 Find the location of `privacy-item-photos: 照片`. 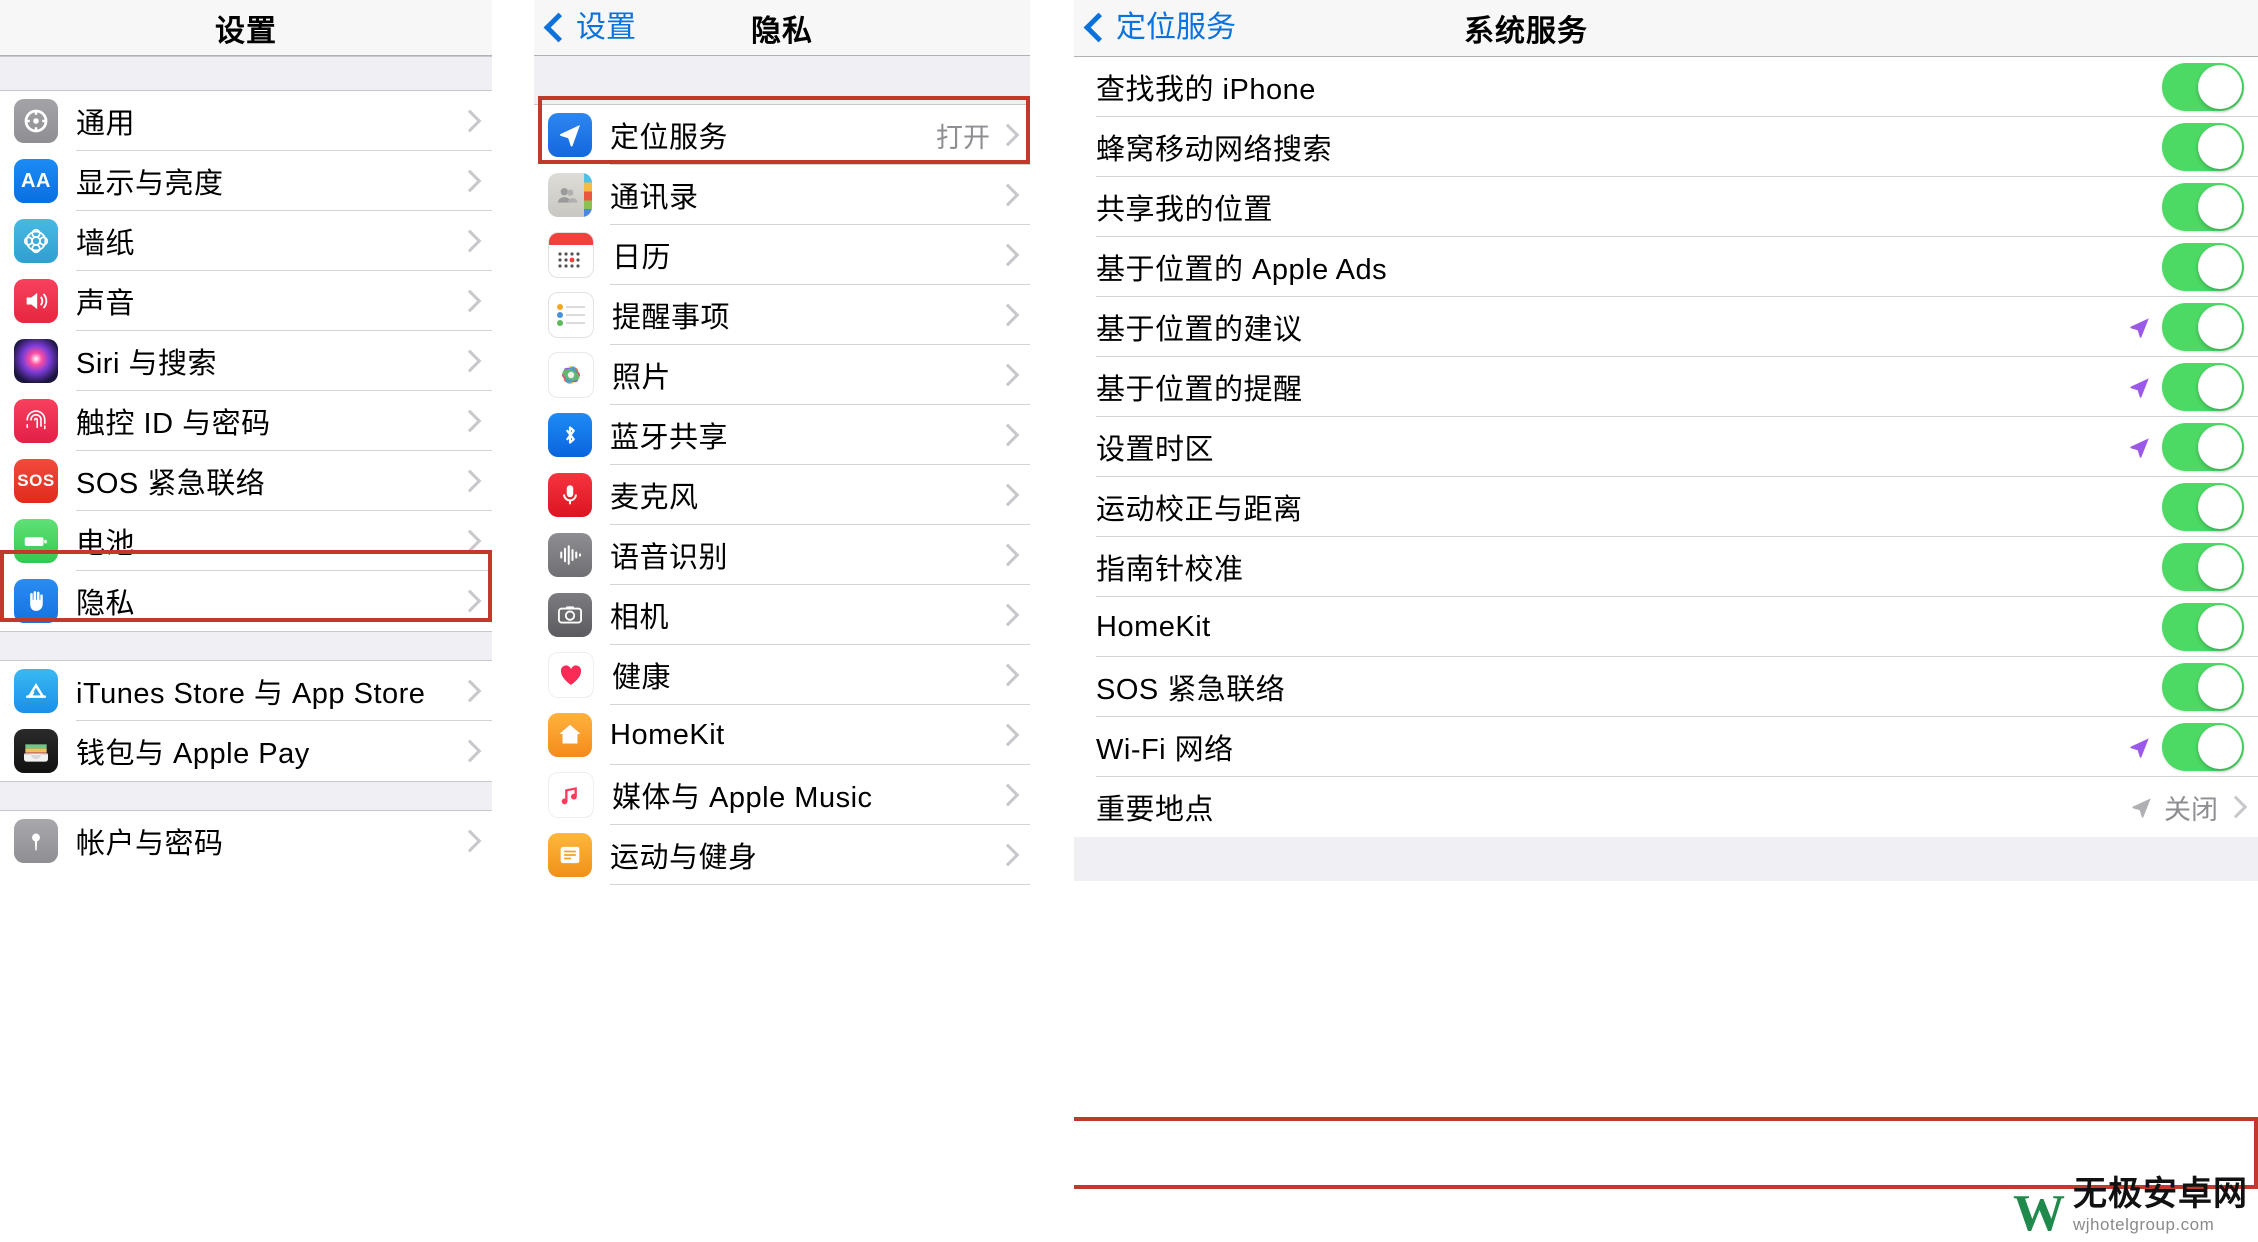

privacy-item-photos: 照片 is located at coordinates (782, 375).